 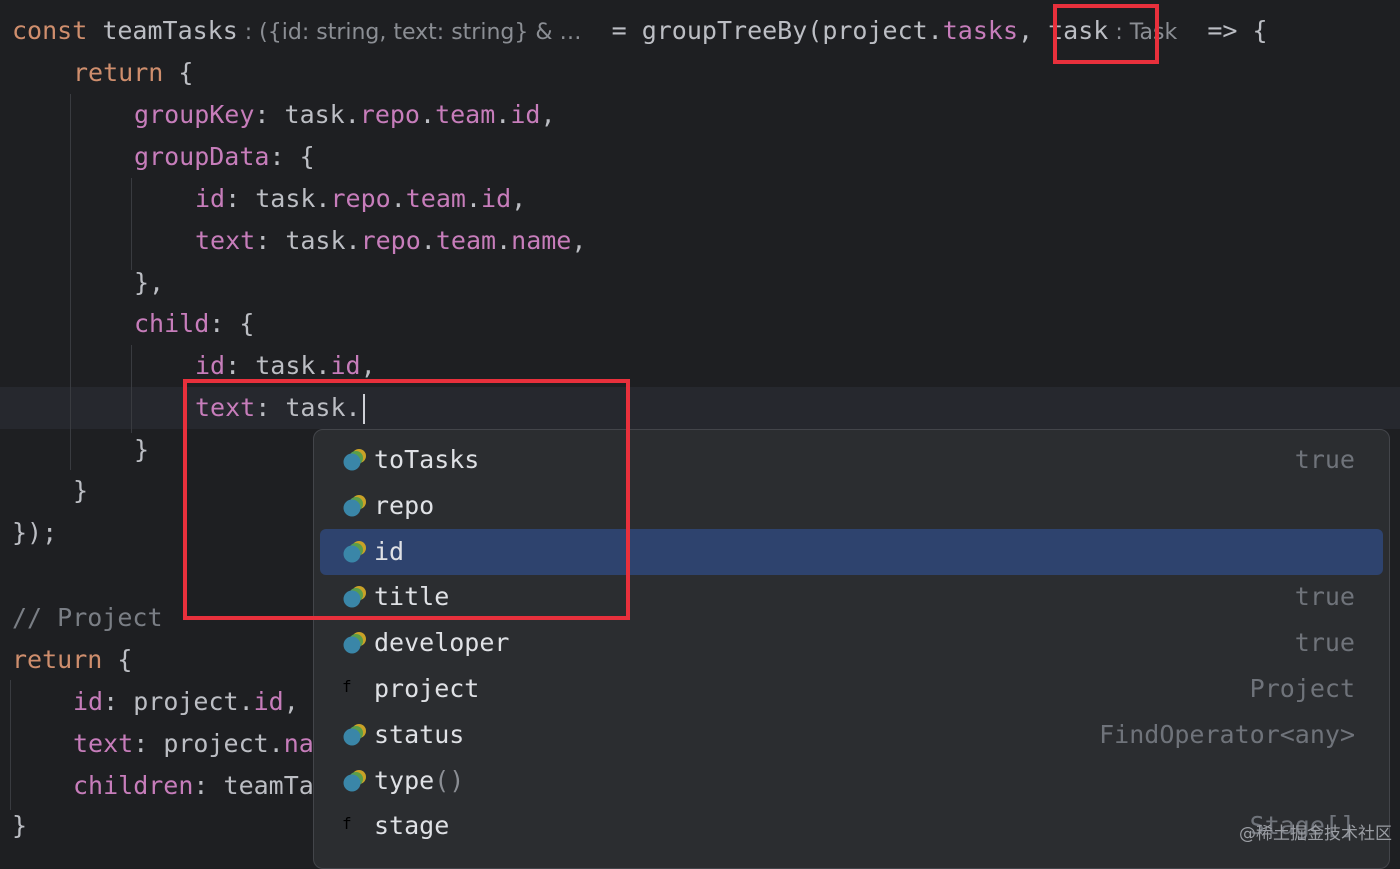 I want to click on completion-item-label: developer, so click(x=441, y=643).